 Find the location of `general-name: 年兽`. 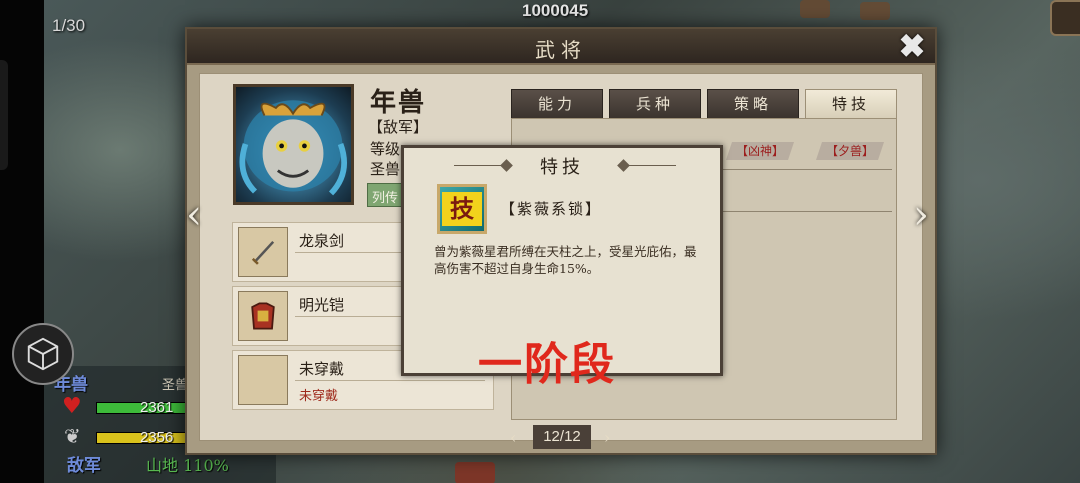

general-name: 年兽 is located at coordinates (398, 103).